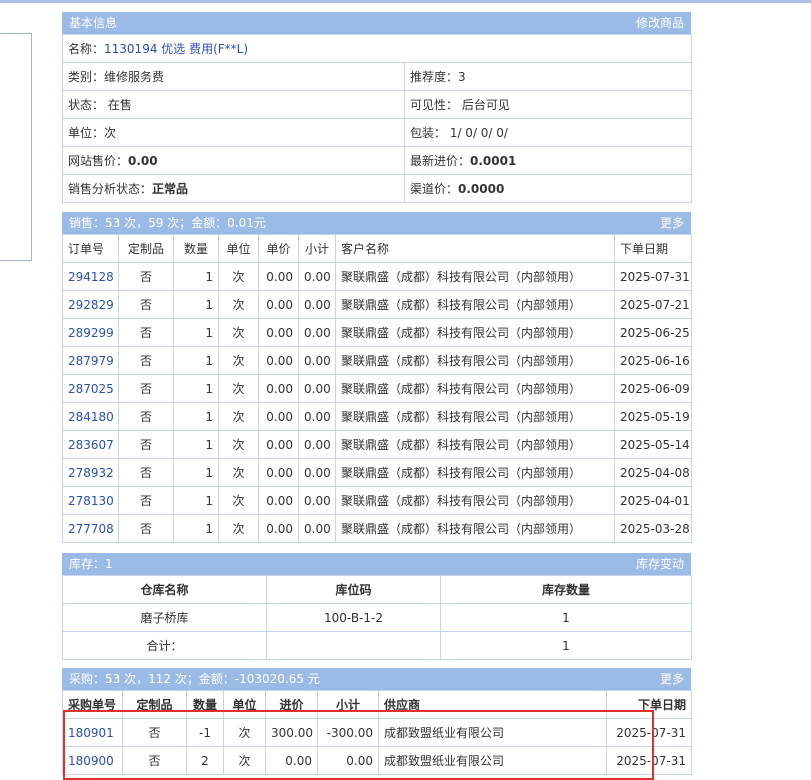 Image resolution: width=811 pixels, height=780 pixels. I want to click on order-no-link: 287025, so click(90, 388).